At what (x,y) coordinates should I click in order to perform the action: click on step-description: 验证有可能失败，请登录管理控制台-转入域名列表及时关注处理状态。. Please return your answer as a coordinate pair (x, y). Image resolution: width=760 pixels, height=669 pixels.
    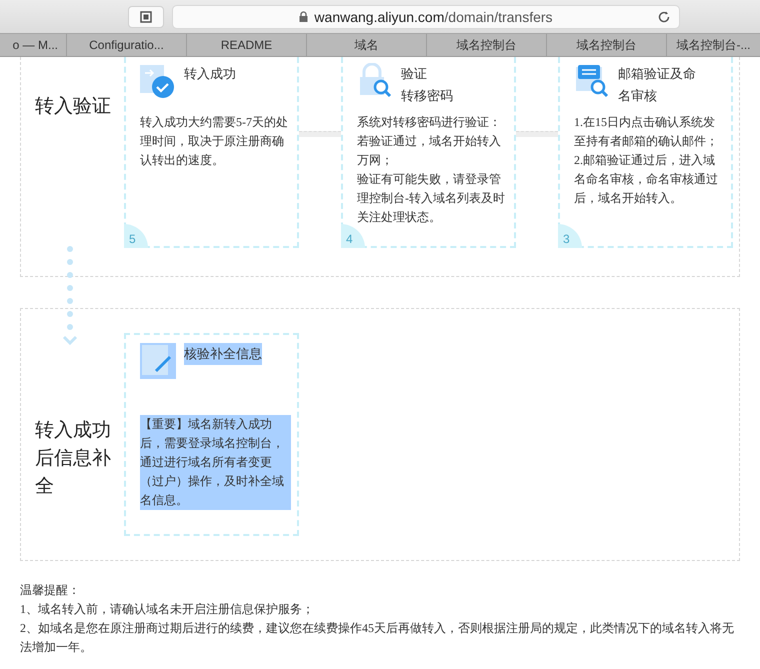
    Looking at the image, I should click on (431, 198).